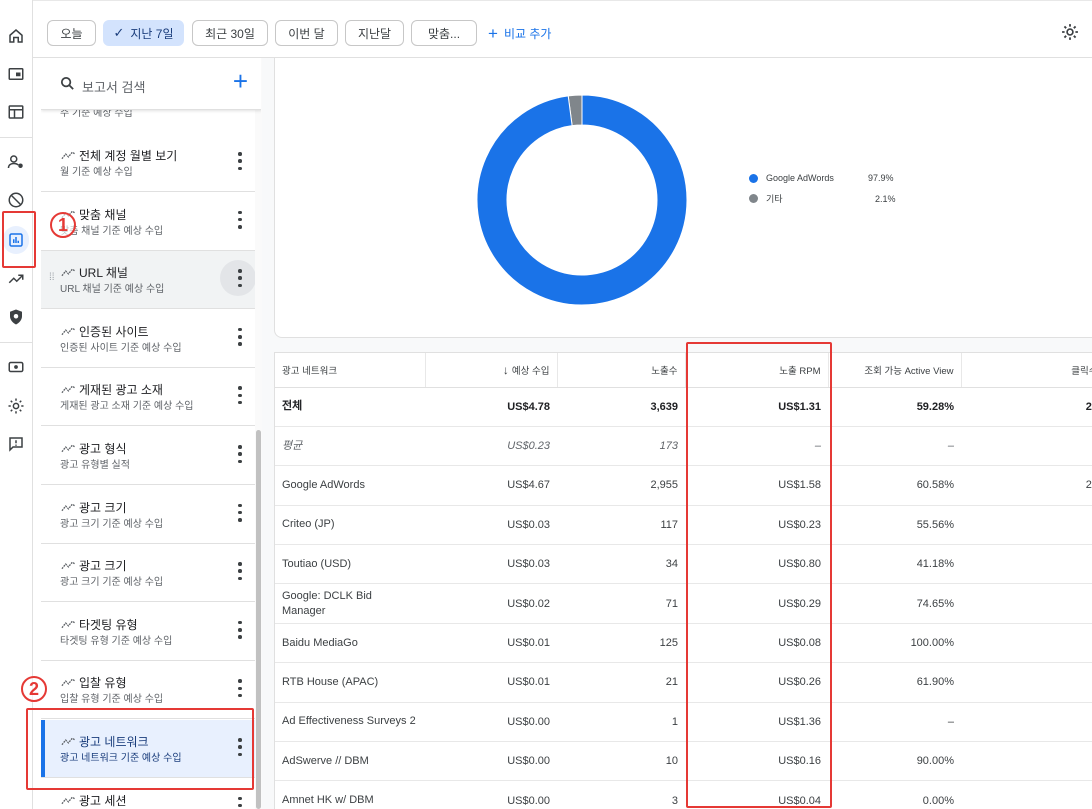 The image size is (1092, 809). I want to click on table-row: Criteo (JP)US$0.03117US$0.2355.56%1, so click(683, 525).